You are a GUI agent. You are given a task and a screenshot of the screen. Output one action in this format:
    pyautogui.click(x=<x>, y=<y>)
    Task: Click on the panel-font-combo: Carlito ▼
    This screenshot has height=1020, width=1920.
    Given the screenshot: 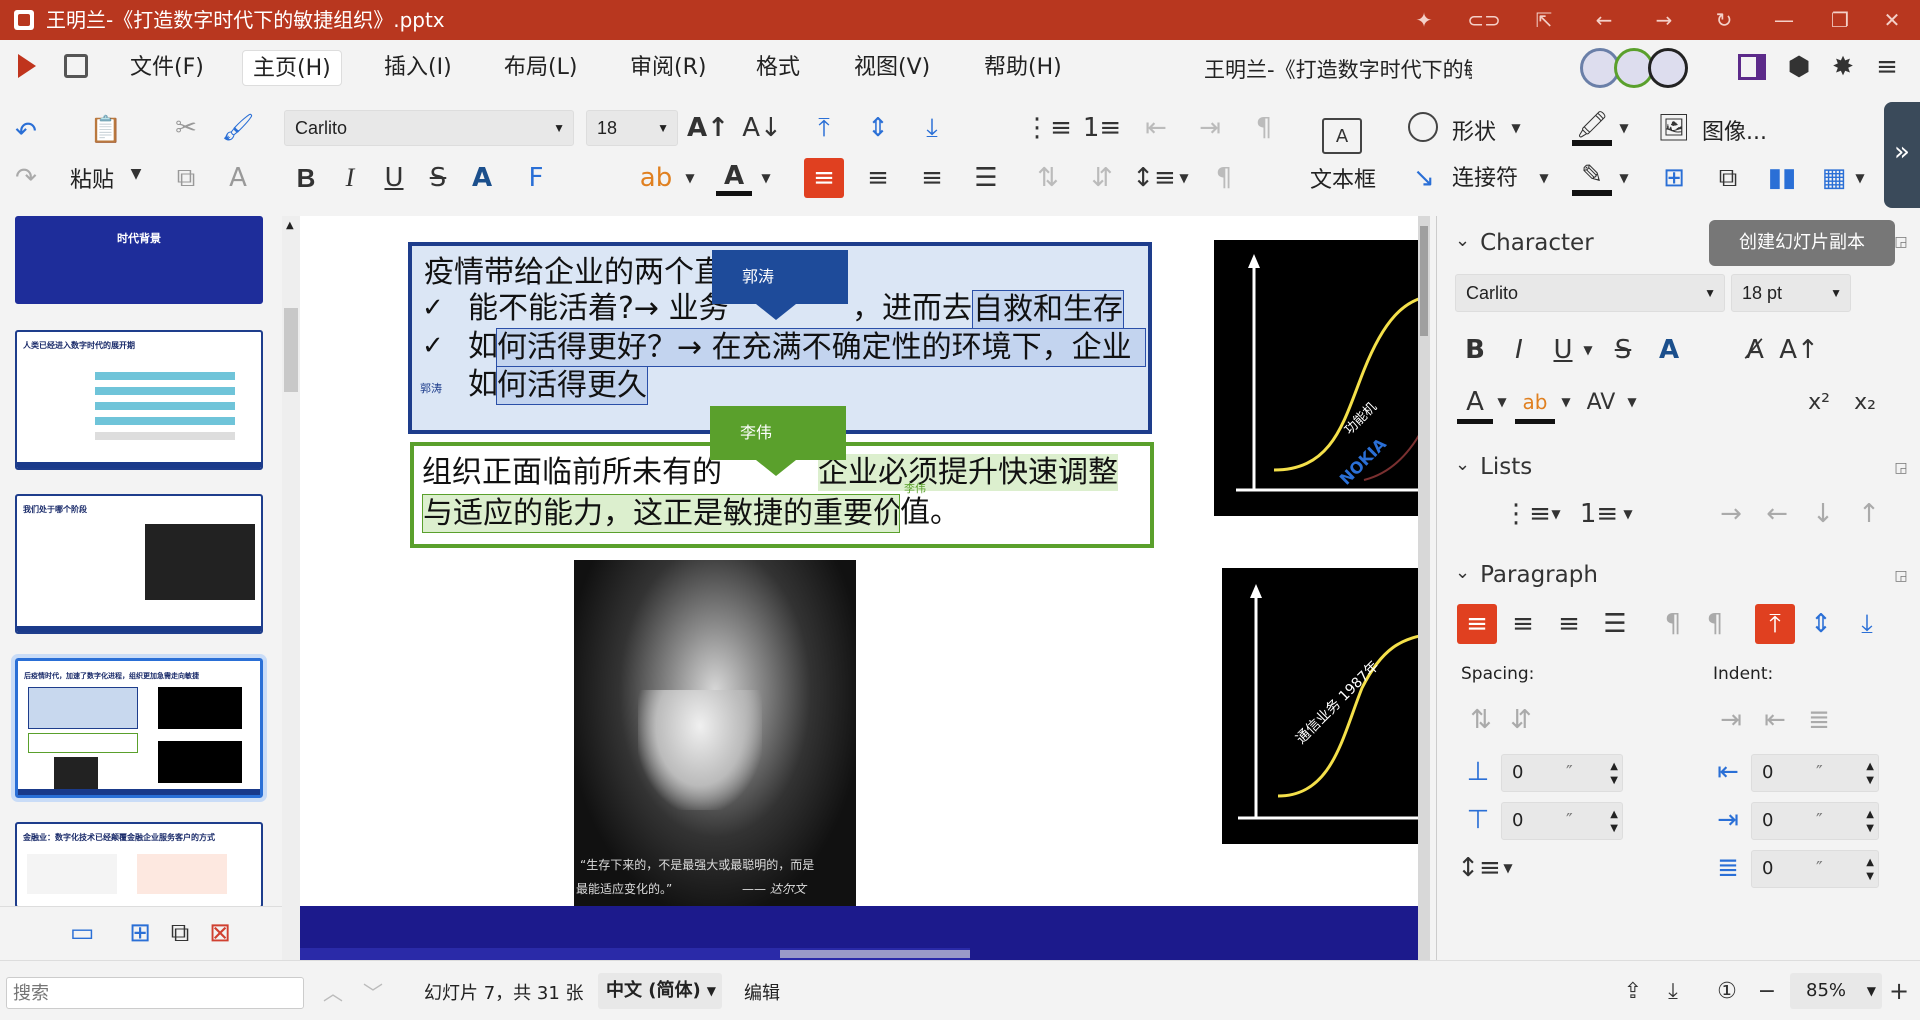 What is the action you would take?
    pyautogui.click(x=1590, y=293)
    